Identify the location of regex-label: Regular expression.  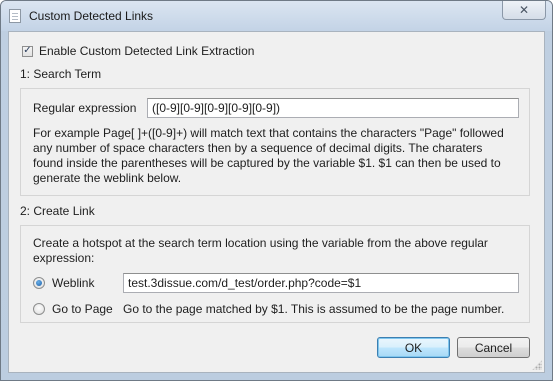
(85, 108).